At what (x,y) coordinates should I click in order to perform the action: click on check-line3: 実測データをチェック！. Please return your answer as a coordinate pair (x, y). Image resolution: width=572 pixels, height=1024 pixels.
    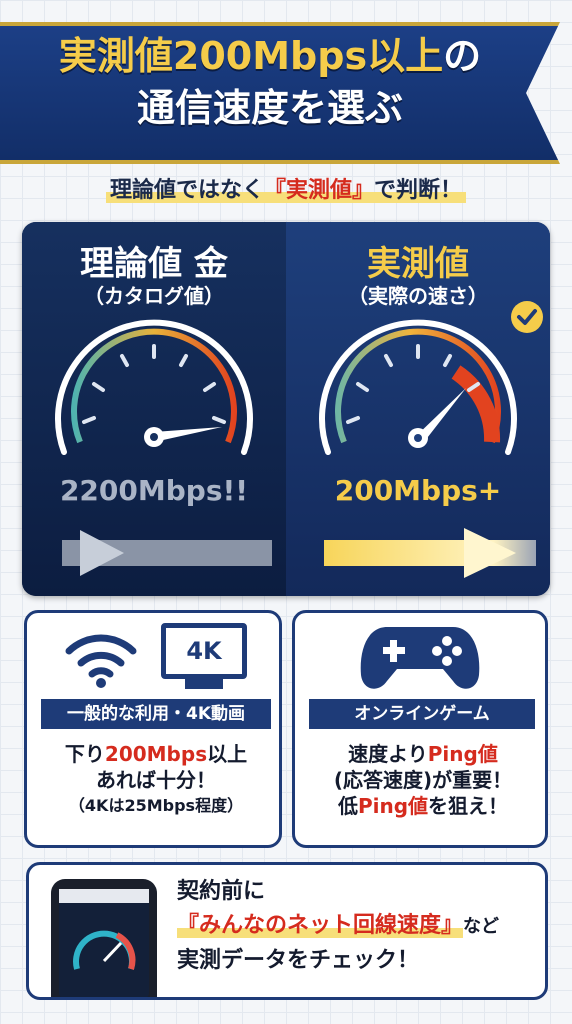
    Looking at the image, I should click on (298, 960).